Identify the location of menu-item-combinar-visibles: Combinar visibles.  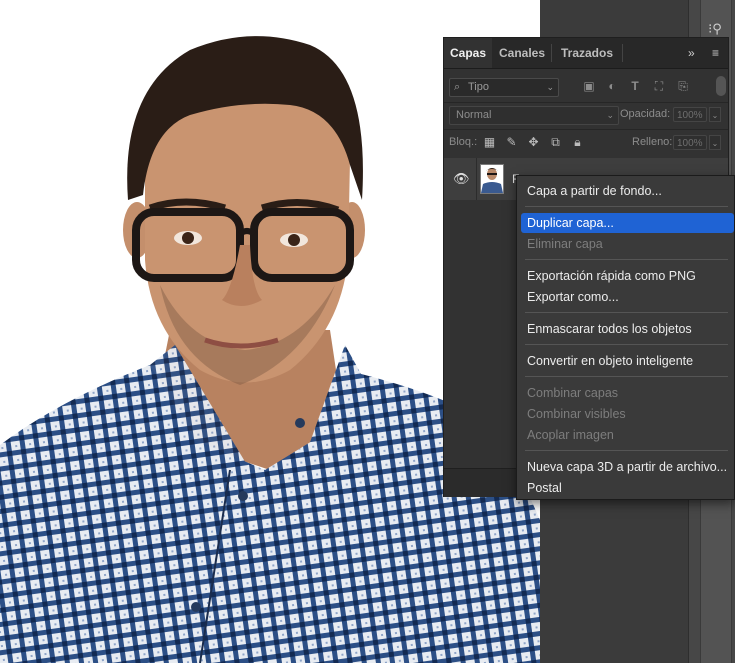
(576, 414).